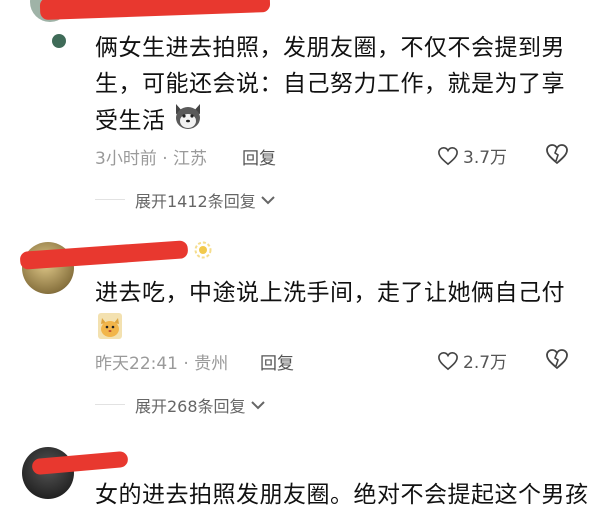 The width and height of the screenshot is (600, 520). I want to click on expand-replies-label: 展开1412条回复, so click(195, 201).